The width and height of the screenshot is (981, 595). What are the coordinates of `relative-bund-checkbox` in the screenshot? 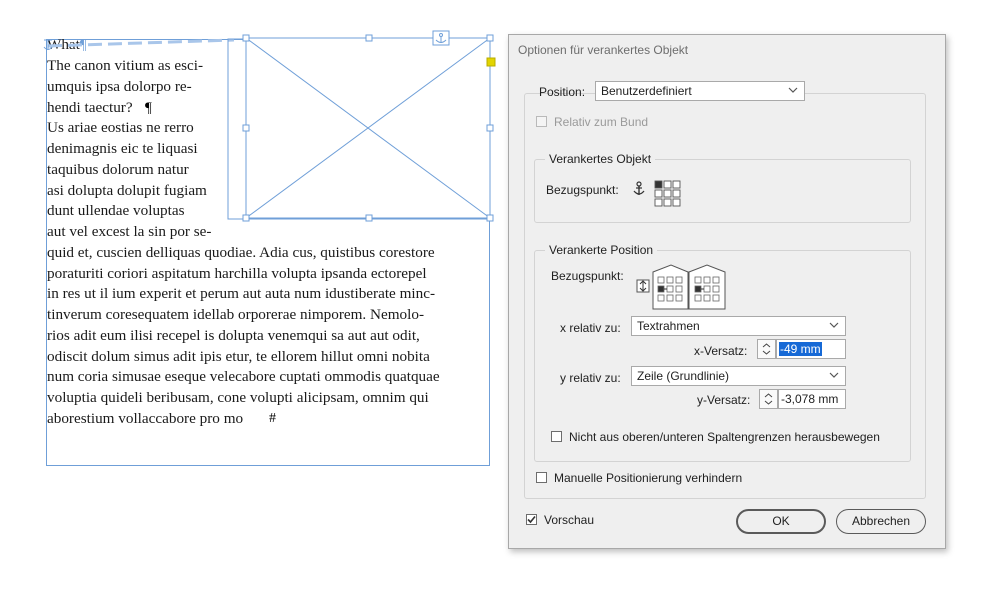 It's located at (541, 121).